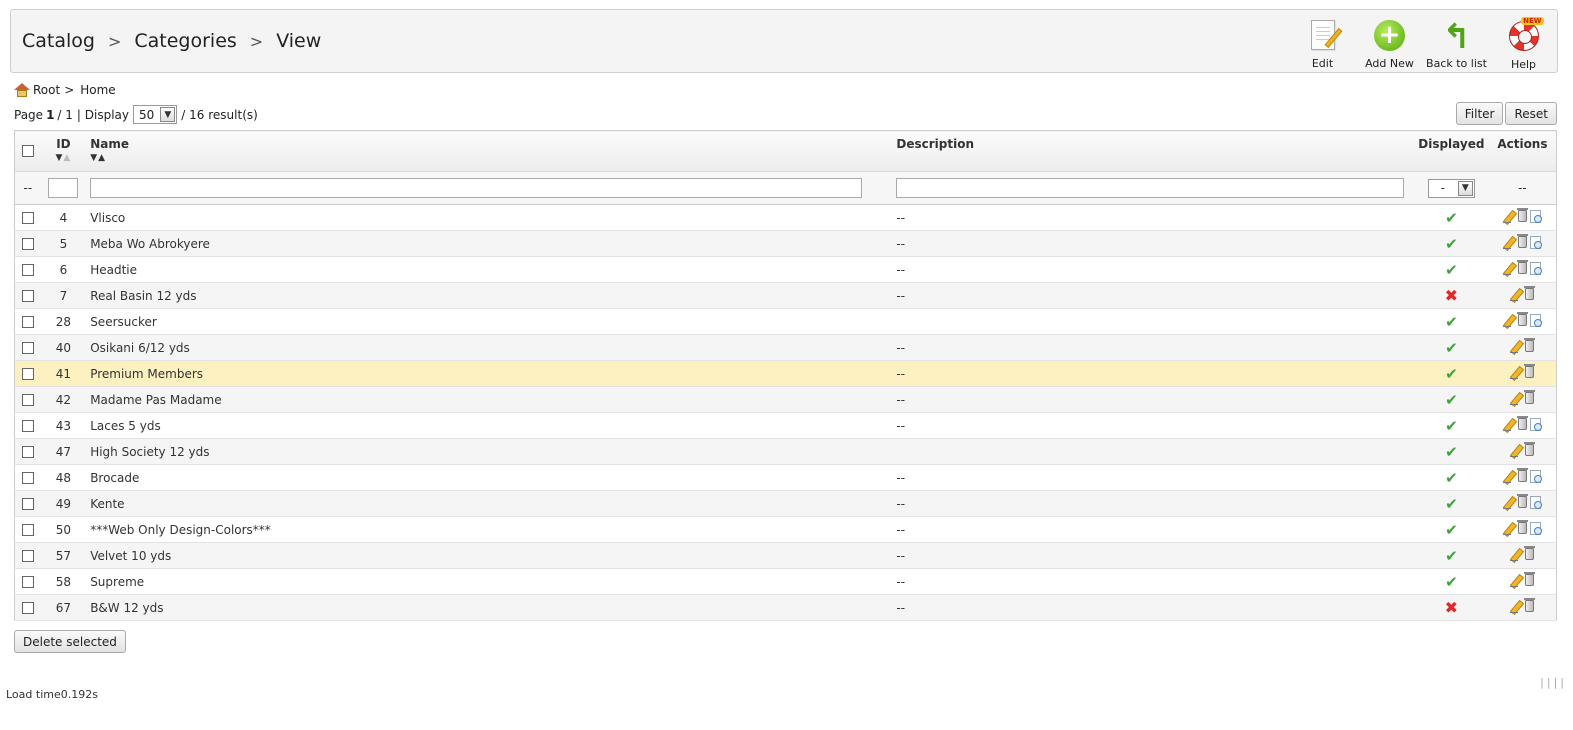 The image size is (1573, 730). I want to click on table-row: 5 Meba Wo Abrokyere -- ✔, so click(785, 243).